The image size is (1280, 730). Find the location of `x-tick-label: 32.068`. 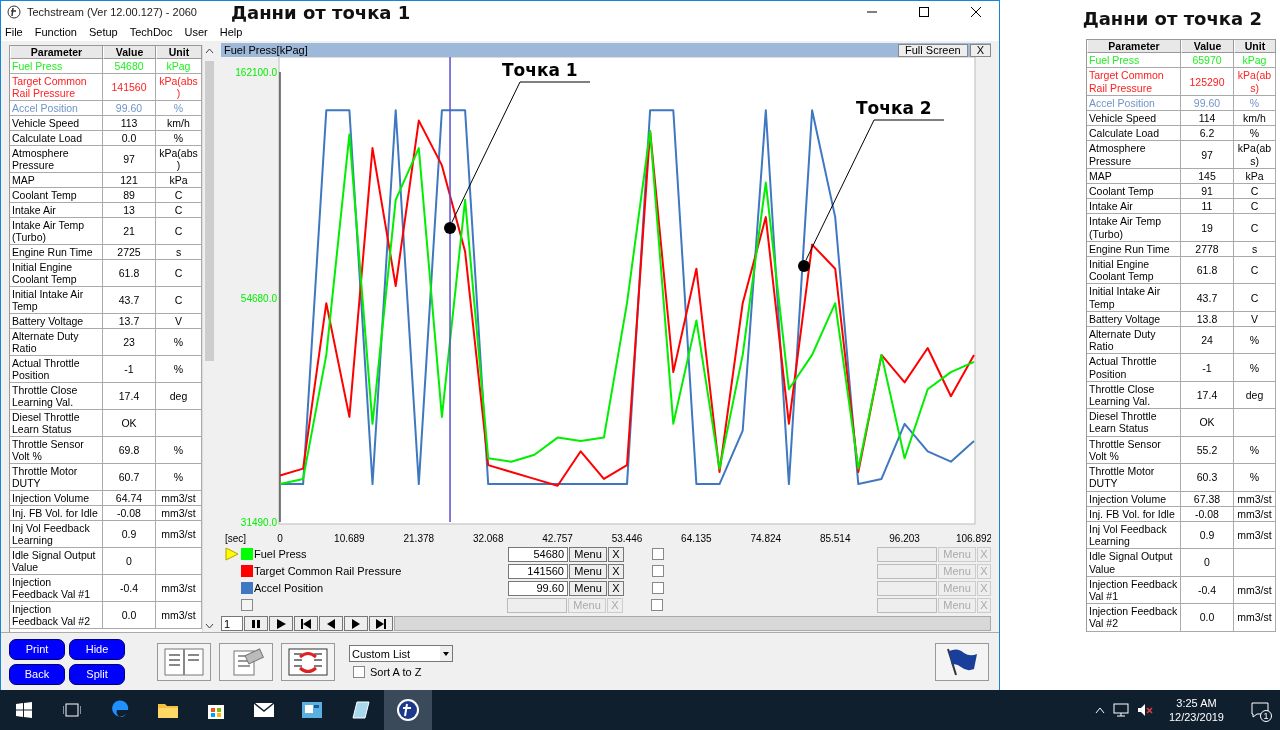

x-tick-label: 32.068 is located at coordinates (488, 538).